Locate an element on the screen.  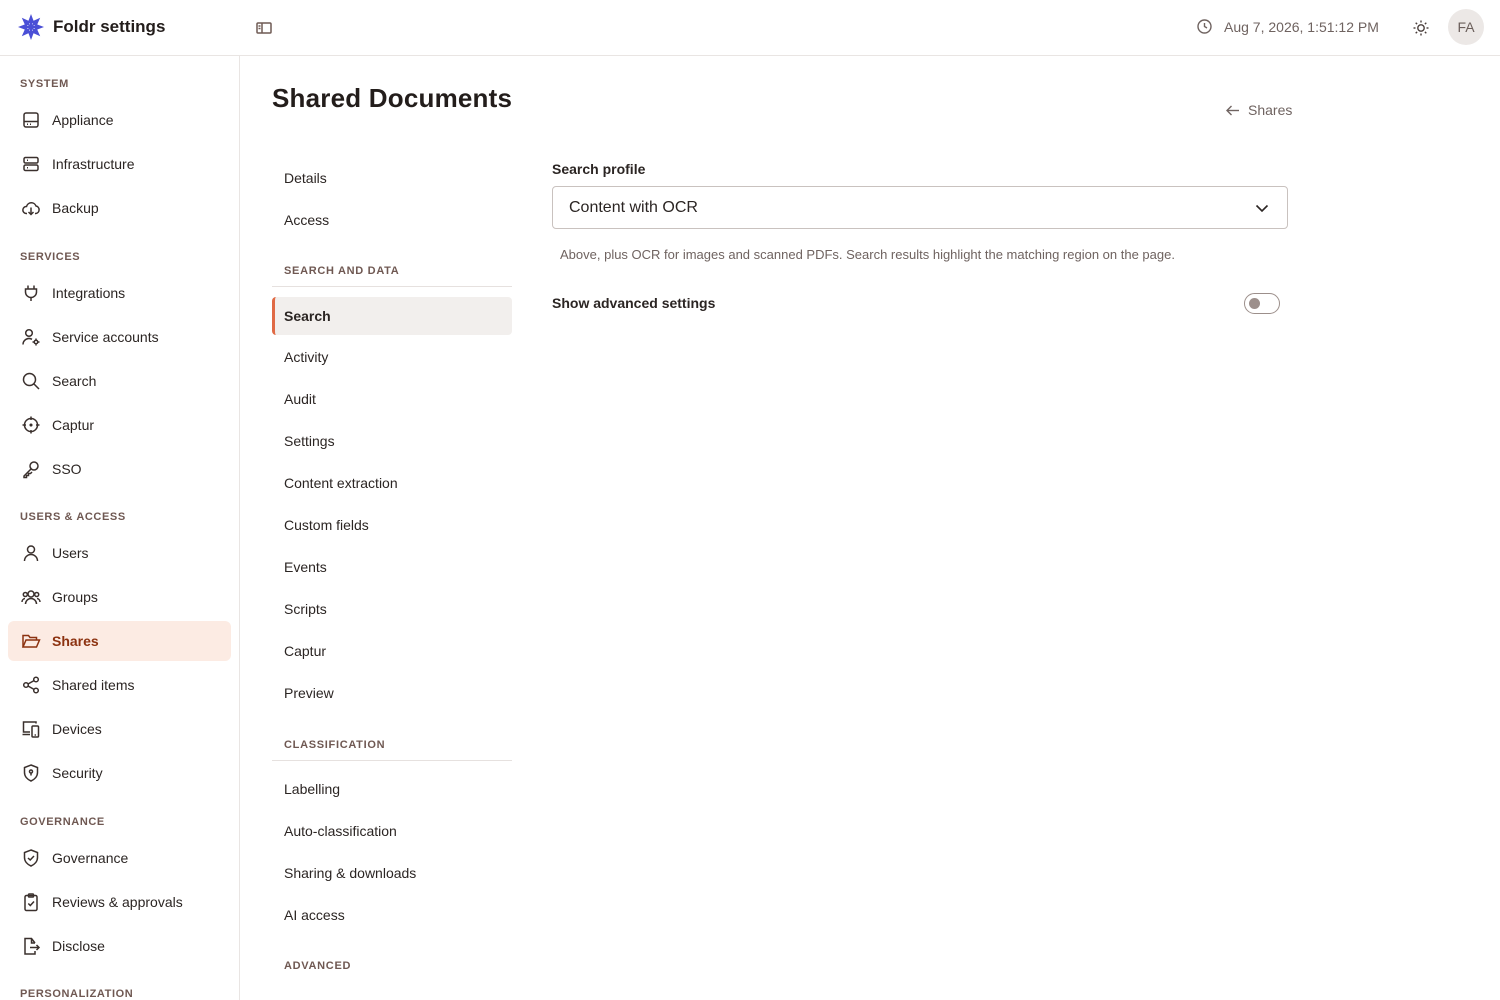
appliance-icon is located at coordinates (31, 120).